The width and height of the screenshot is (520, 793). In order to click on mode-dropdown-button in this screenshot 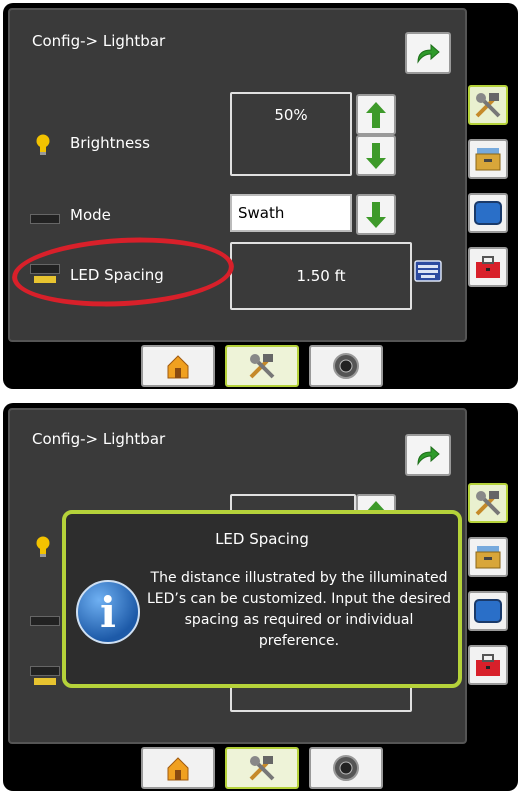, I will do `click(376, 214)`.